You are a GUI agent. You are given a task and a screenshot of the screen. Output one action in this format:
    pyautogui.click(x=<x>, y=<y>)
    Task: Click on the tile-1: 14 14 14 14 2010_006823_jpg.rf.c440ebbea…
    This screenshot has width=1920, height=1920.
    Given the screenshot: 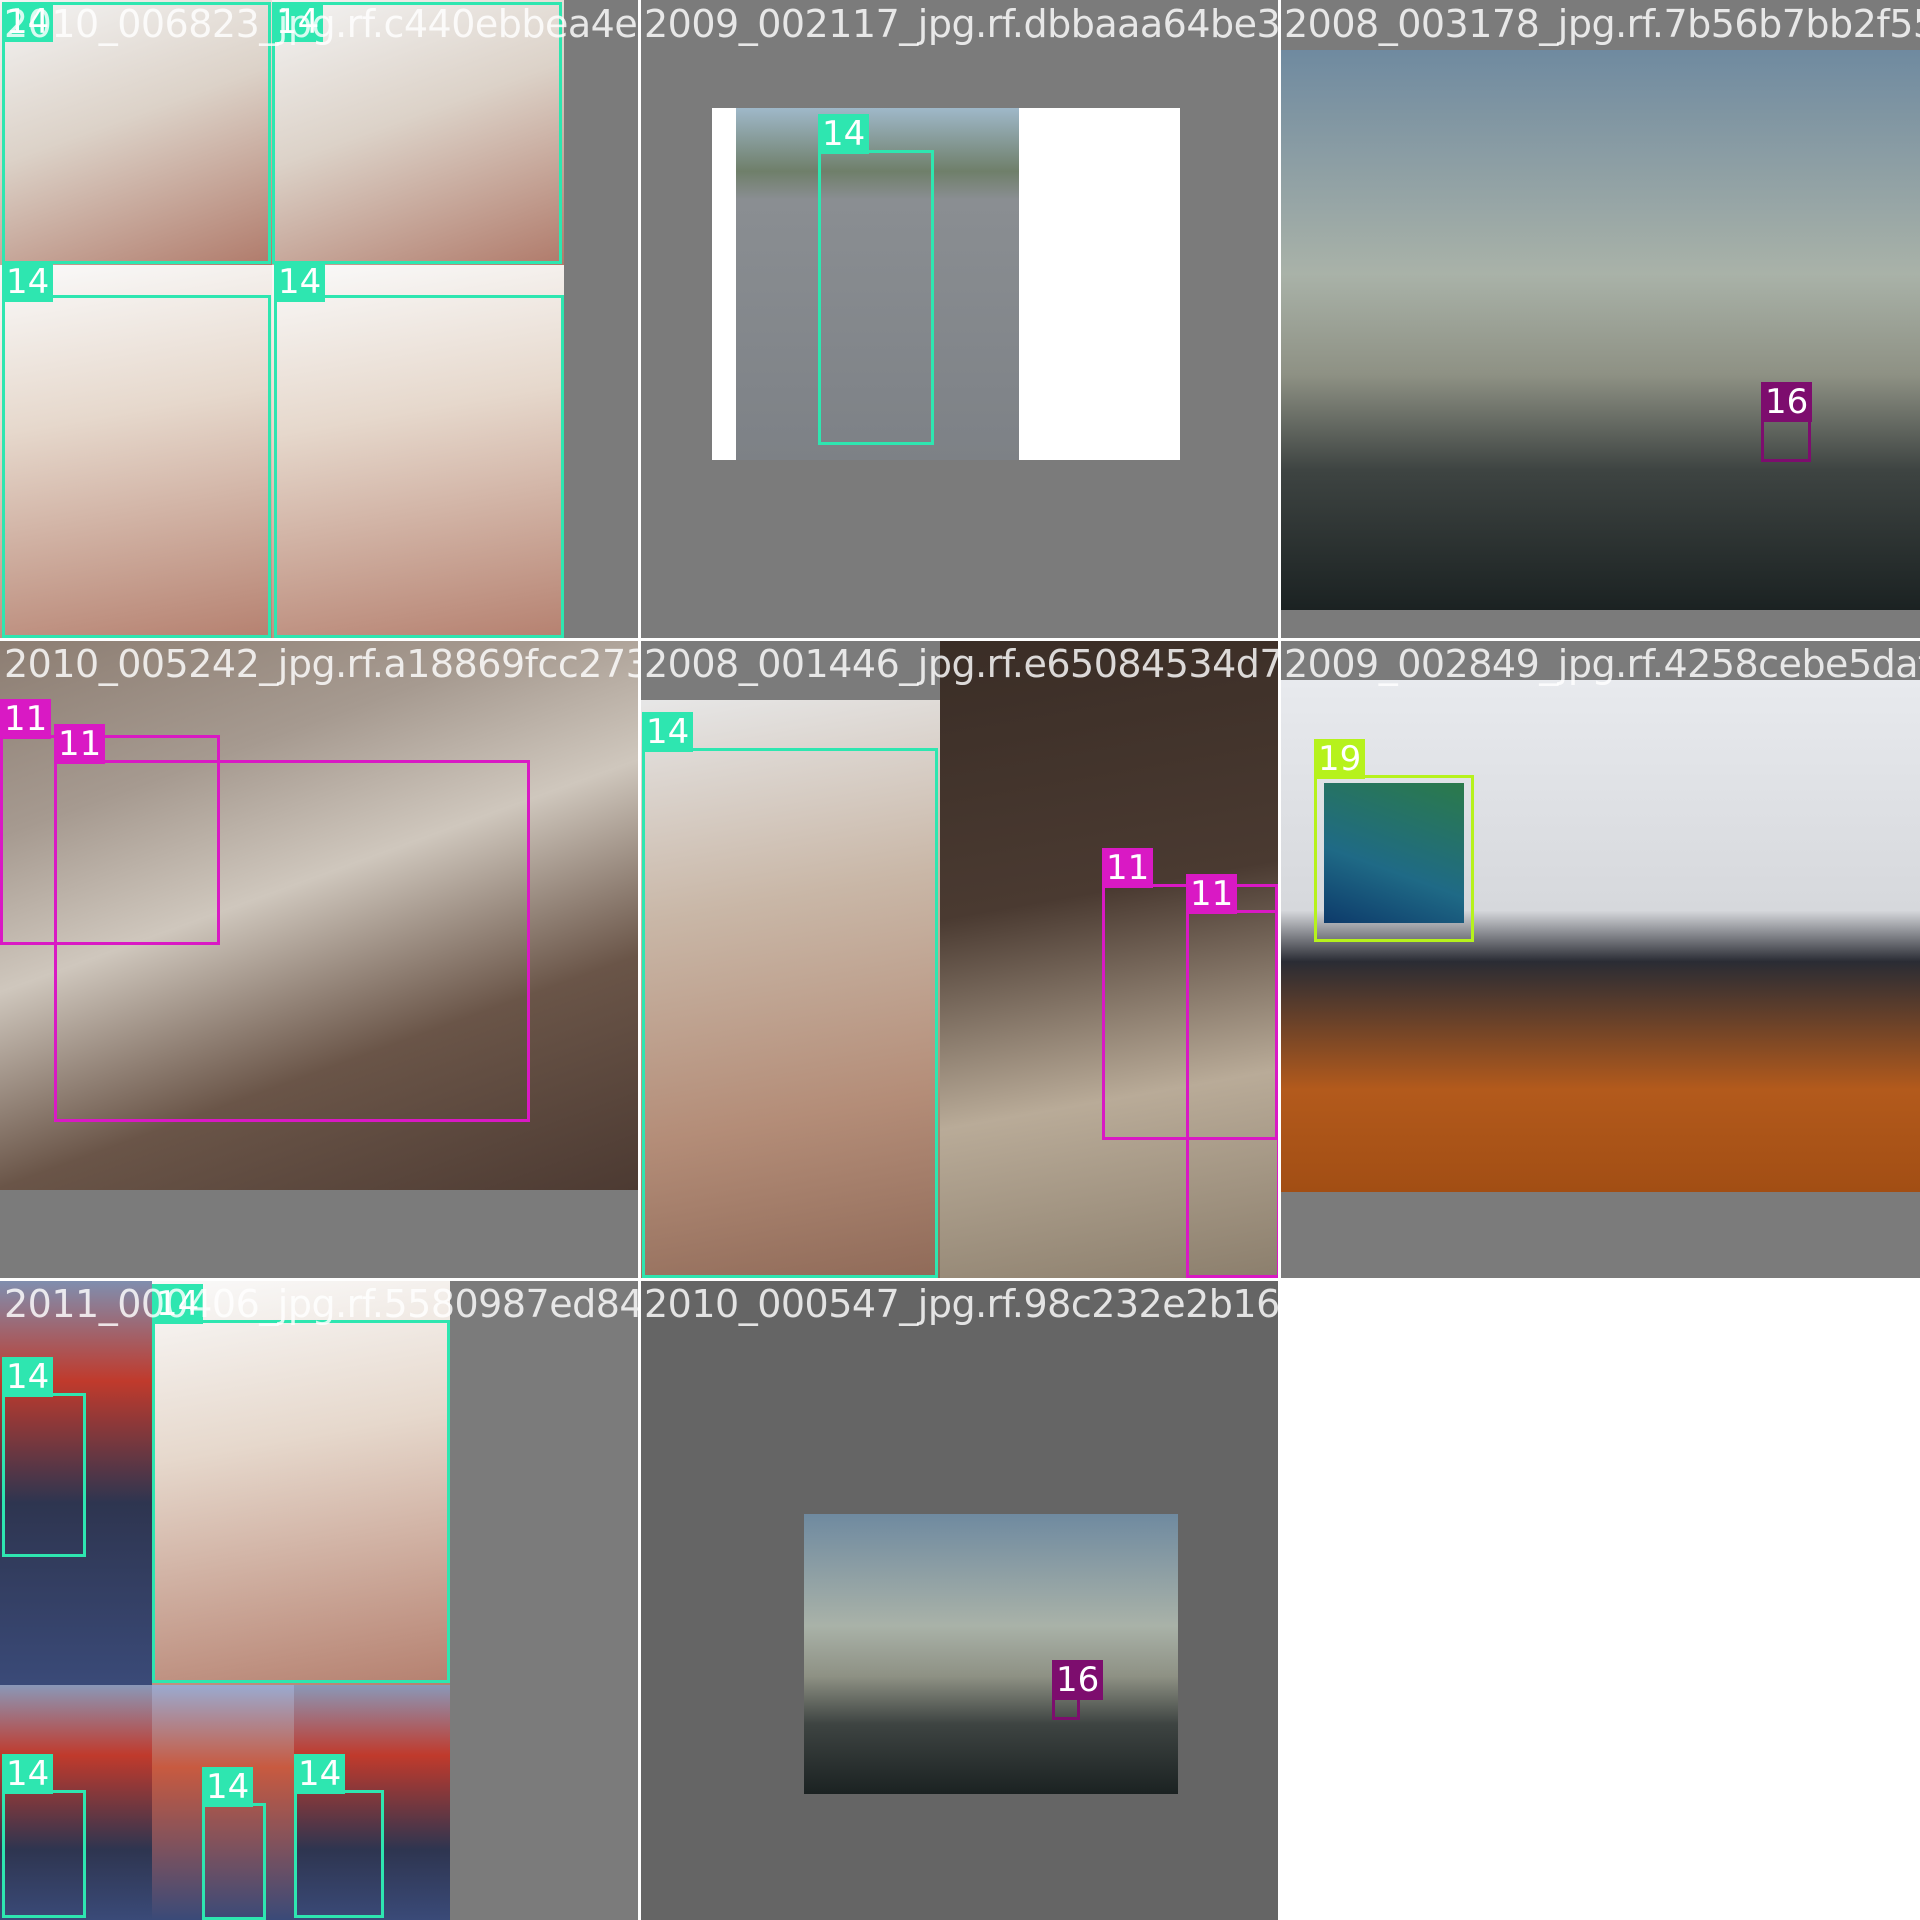 What is the action you would take?
    pyautogui.click(x=320, y=320)
    